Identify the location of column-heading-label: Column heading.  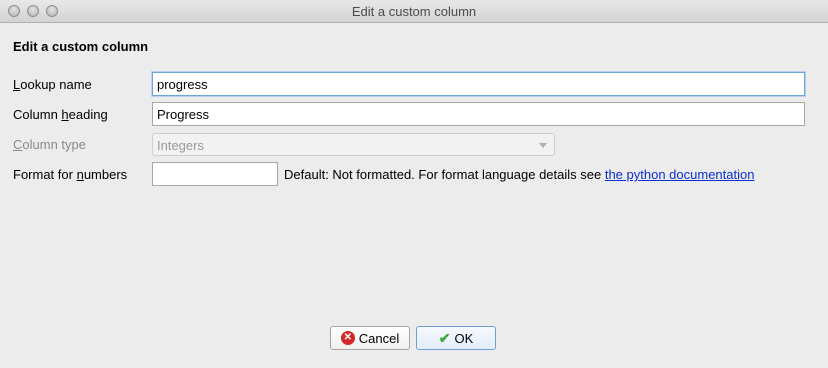
(60, 114).